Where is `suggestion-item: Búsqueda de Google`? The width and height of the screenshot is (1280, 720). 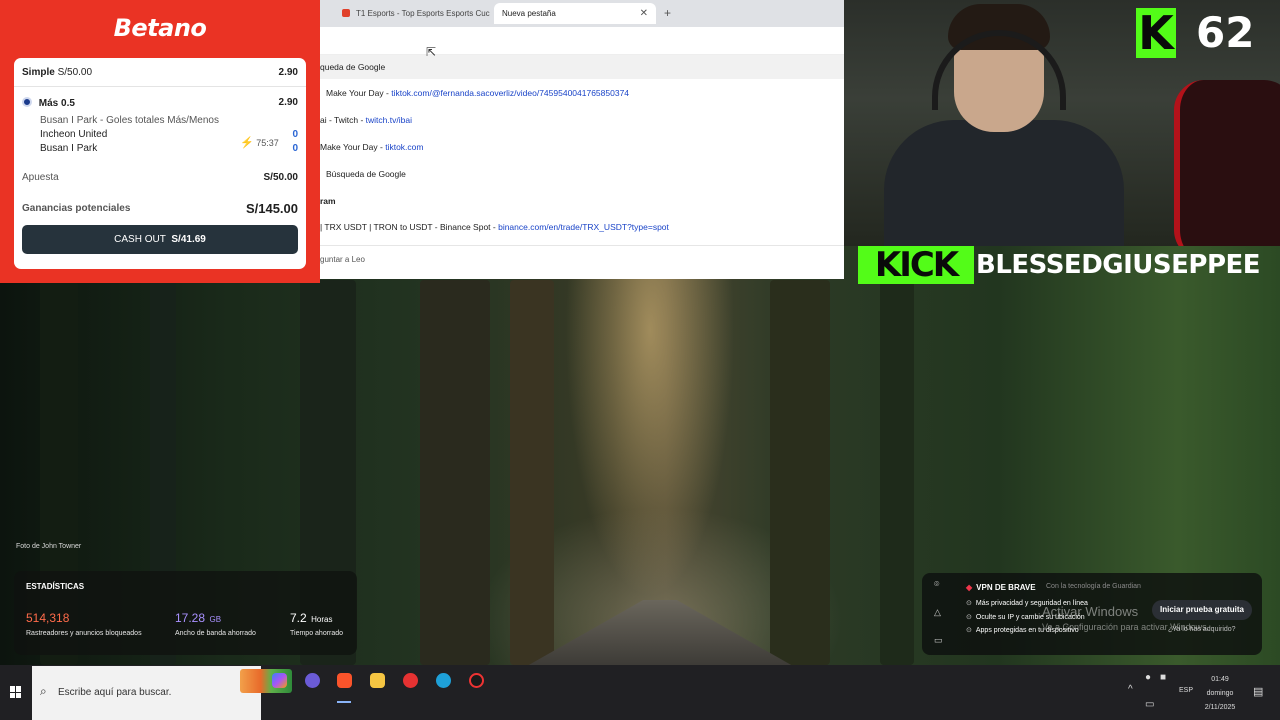
suggestion-item: Búsqueda de Google is located at coordinates (582, 174).